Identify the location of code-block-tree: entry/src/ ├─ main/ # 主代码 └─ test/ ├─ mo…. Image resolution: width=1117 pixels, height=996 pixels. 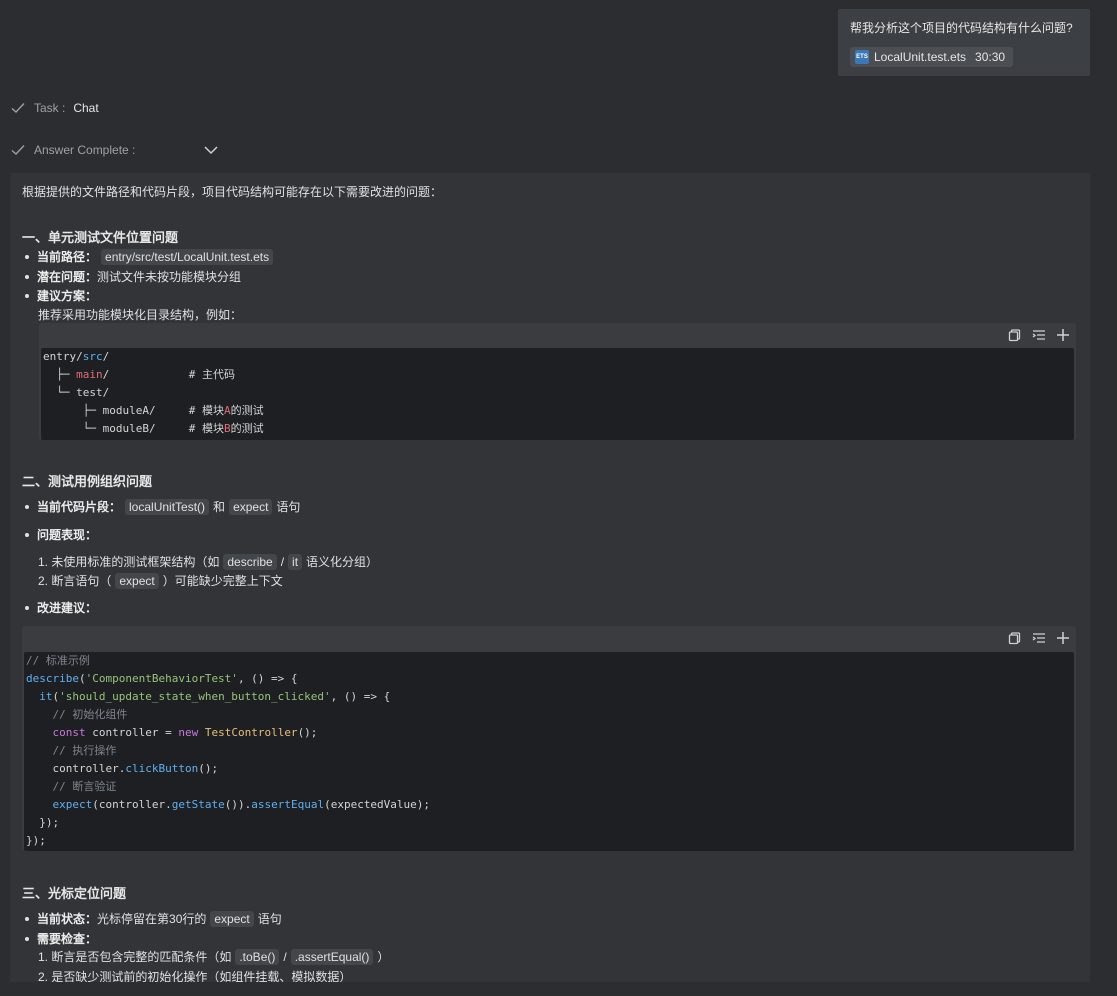
(557, 381).